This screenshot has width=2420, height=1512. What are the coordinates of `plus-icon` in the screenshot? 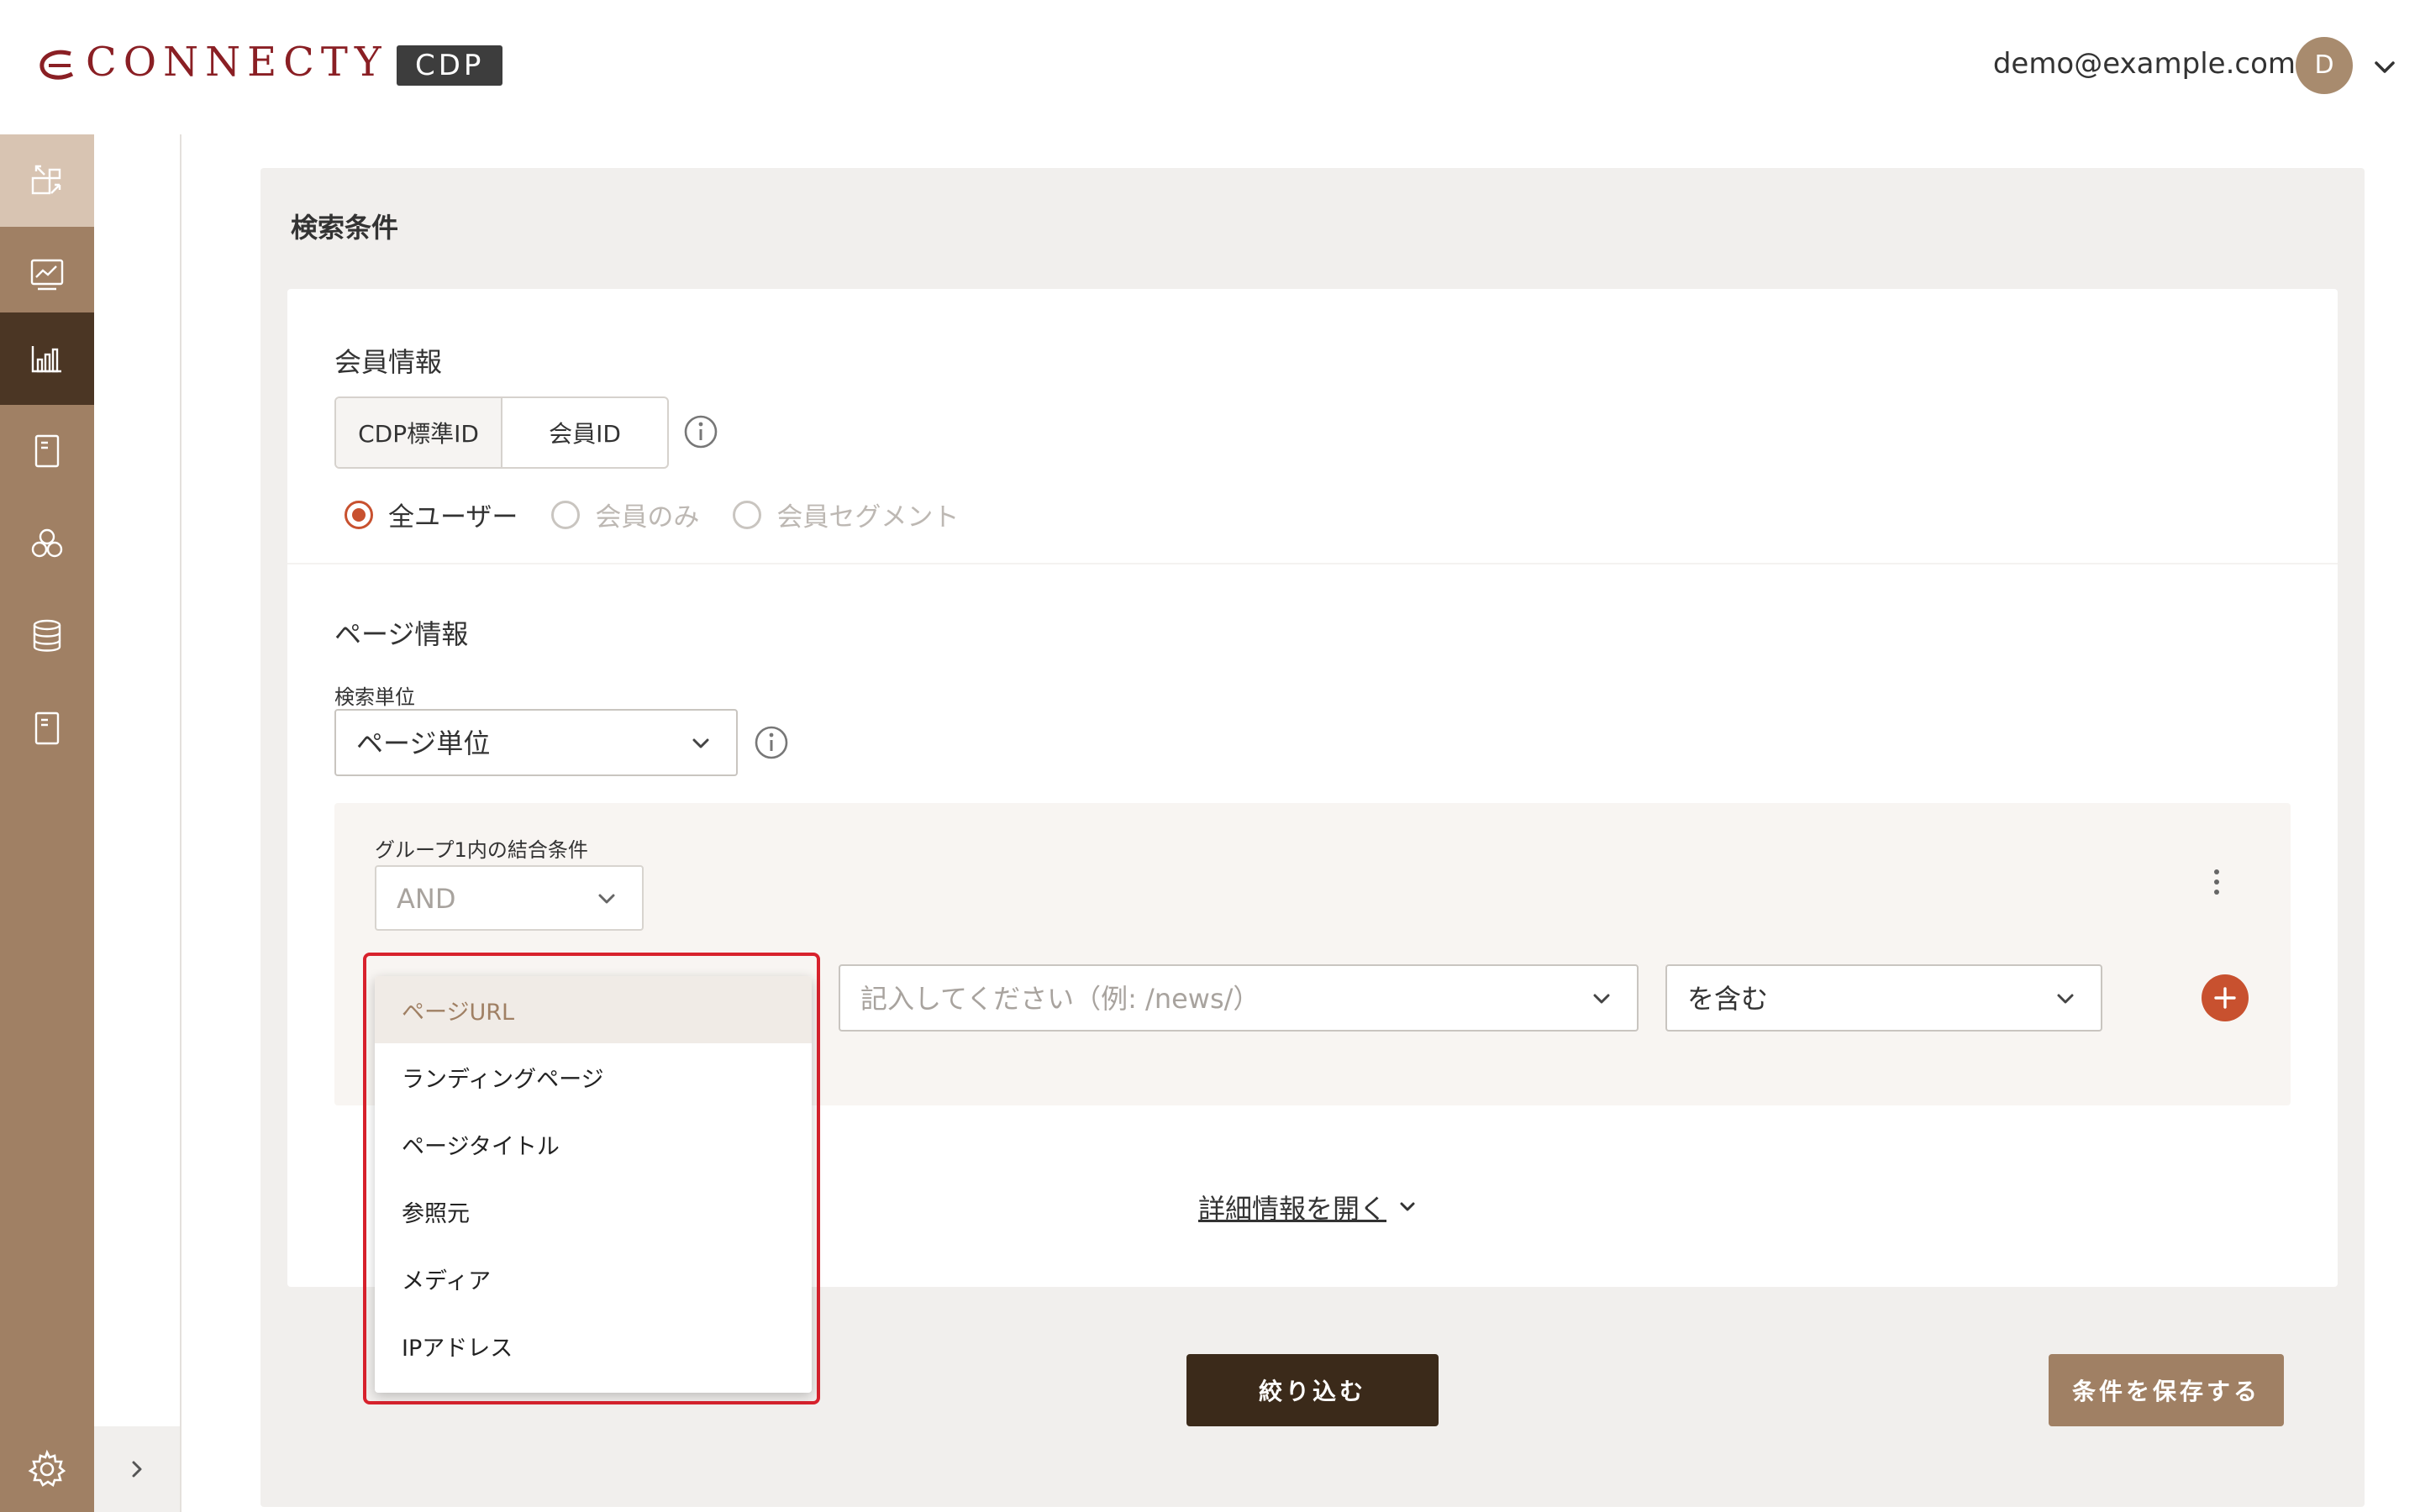 It's located at (2225, 998).